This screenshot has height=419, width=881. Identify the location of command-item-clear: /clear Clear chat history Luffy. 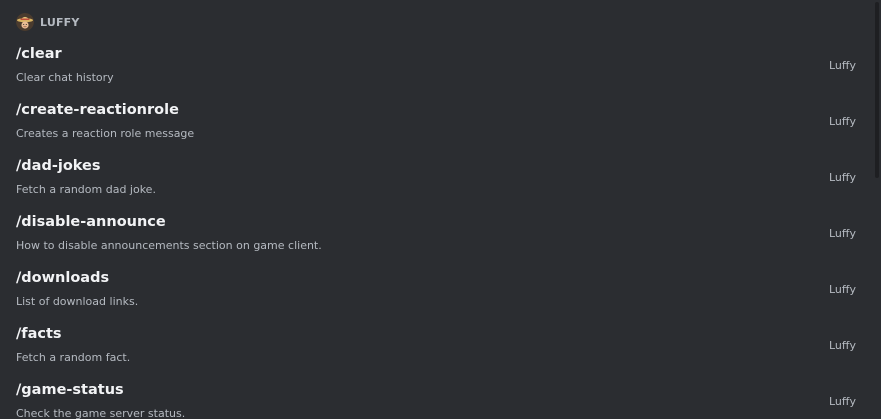
(436, 68).